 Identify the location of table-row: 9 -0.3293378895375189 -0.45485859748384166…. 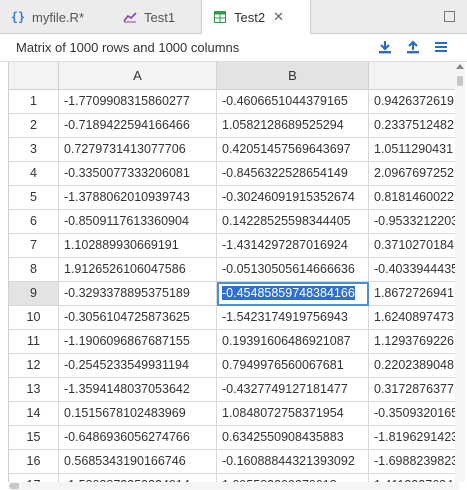
(234, 294).